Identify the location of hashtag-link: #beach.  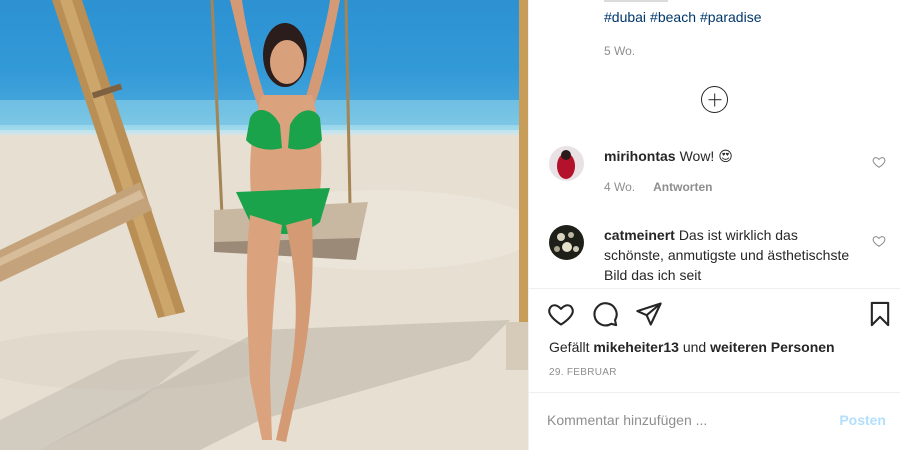
(673, 17).